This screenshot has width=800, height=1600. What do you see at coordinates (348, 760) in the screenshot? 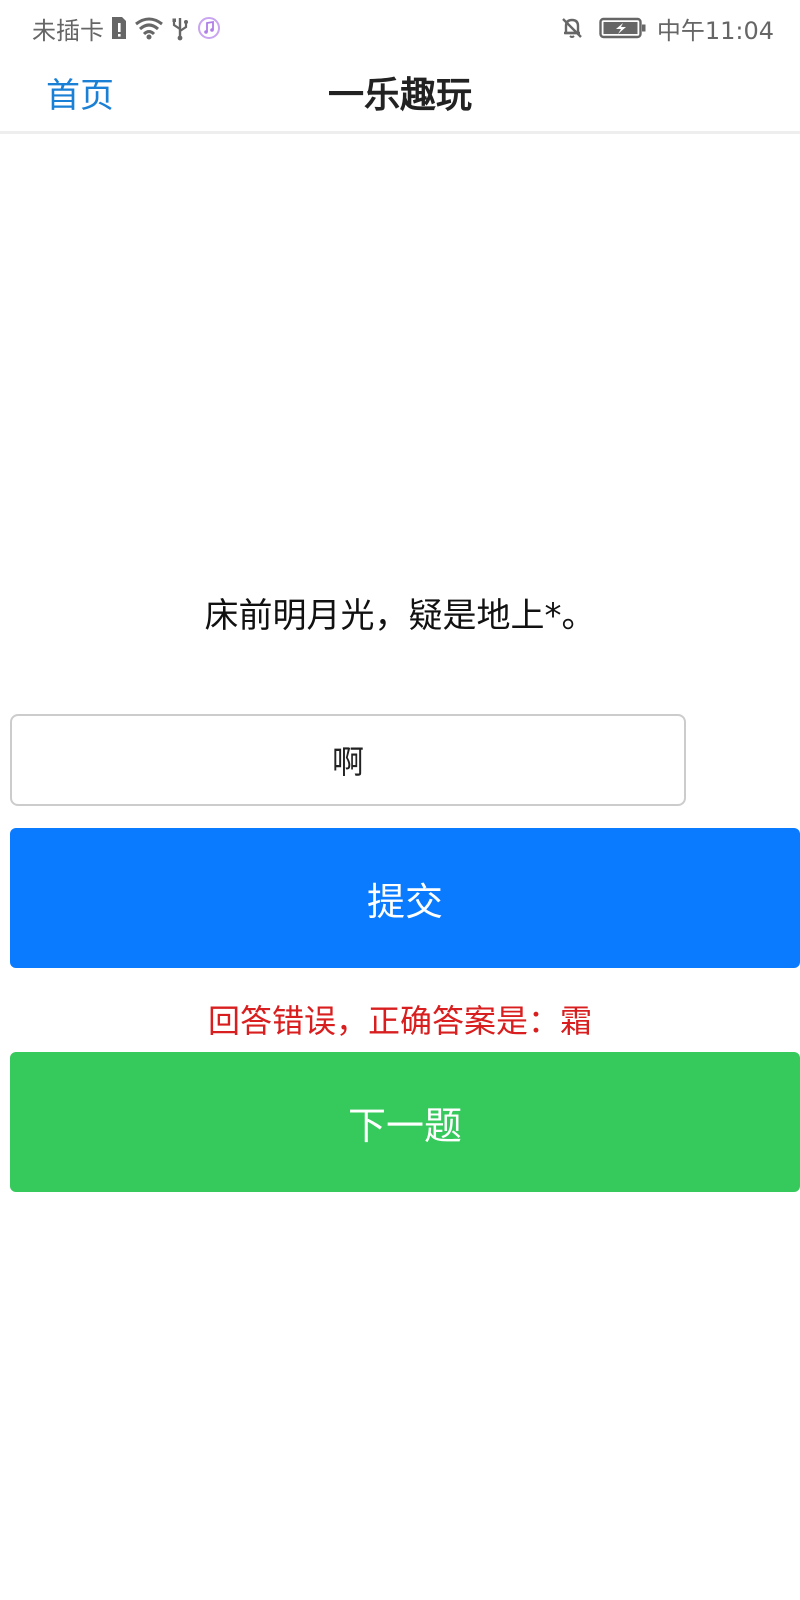
I see `answer-input` at bounding box center [348, 760].